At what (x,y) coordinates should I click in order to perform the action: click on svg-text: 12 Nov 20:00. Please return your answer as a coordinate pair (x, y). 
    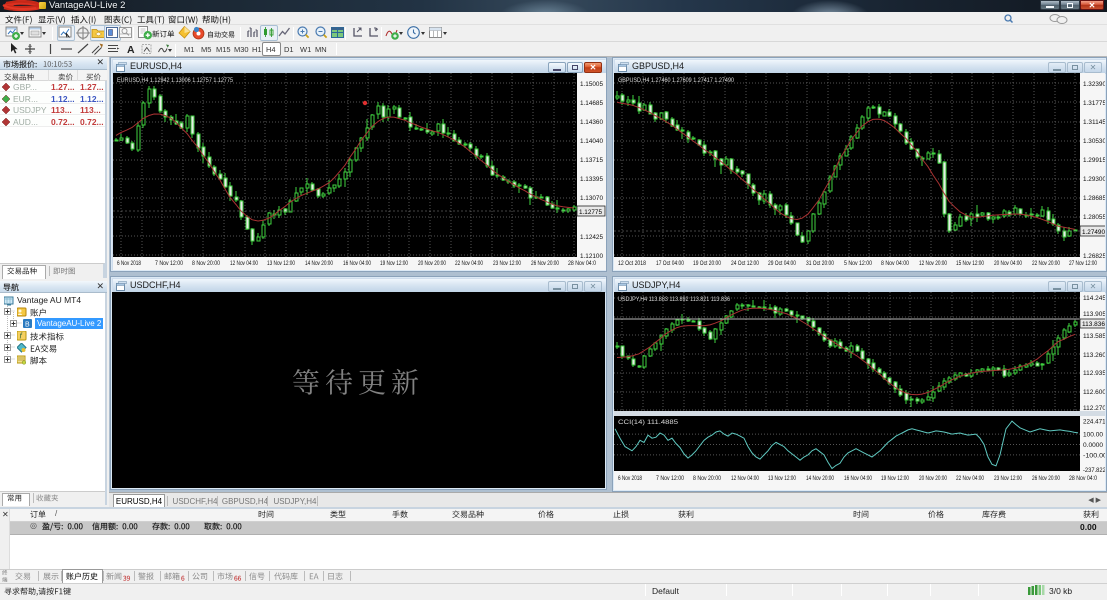
    Looking at the image, I should click on (933, 263).